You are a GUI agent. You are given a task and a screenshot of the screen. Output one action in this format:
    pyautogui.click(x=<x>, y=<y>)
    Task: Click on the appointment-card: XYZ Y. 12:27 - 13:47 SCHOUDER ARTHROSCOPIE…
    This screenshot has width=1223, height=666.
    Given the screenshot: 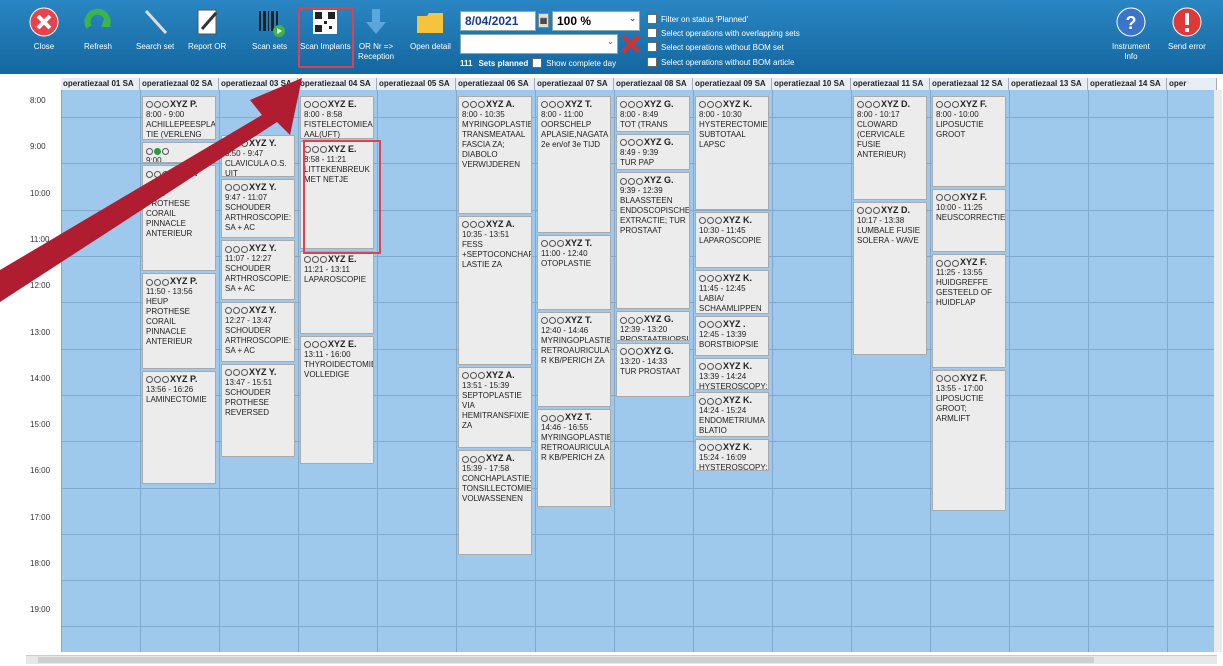 What is the action you would take?
    pyautogui.click(x=258, y=332)
    